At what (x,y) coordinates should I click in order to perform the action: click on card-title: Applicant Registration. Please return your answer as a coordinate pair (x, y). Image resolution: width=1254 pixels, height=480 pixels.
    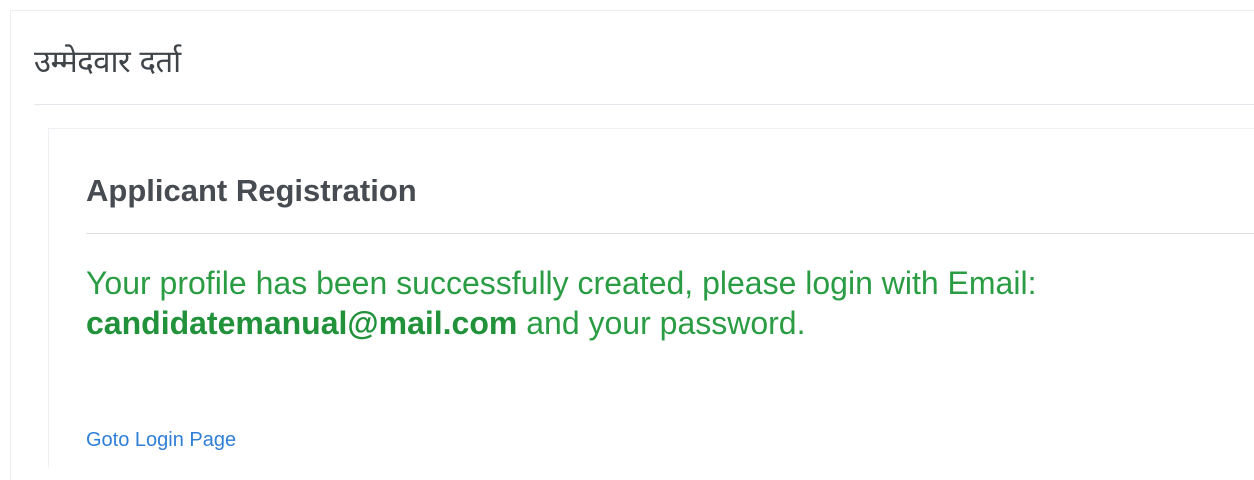
    Looking at the image, I should click on (251, 190).